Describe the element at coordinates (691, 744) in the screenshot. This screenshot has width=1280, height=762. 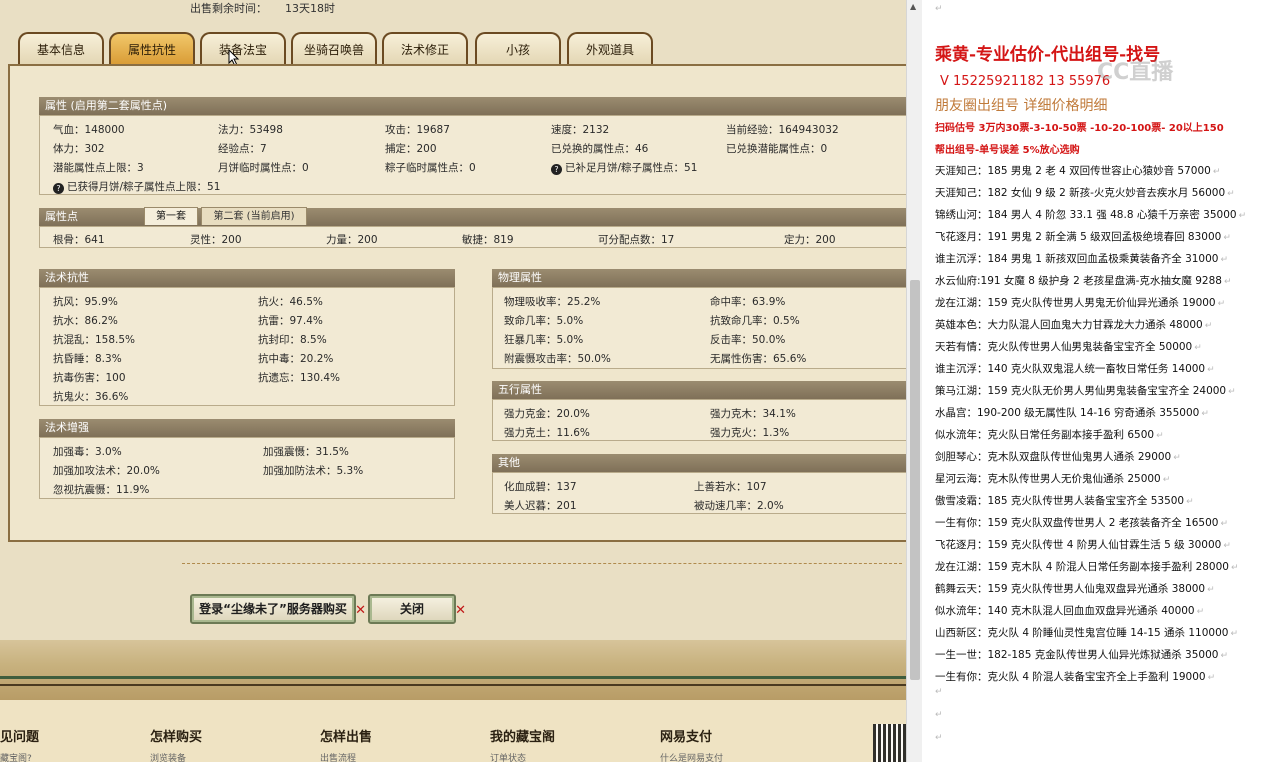
I see `footer-col-pay: 网易支付 什么是网易支付` at that location.